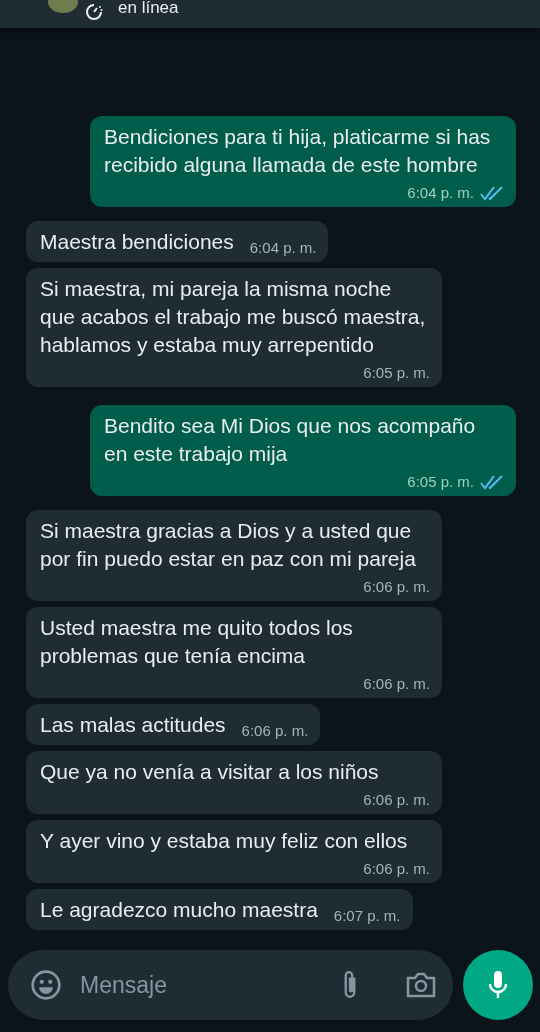 This screenshot has width=540, height=1032. What do you see at coordinates (298, 151) in the screenshot?
I see `message-text: Bendiciones para ti hija, platicarme si has recibido alguna llamada de este hombre` at bounding box center [298, 151].